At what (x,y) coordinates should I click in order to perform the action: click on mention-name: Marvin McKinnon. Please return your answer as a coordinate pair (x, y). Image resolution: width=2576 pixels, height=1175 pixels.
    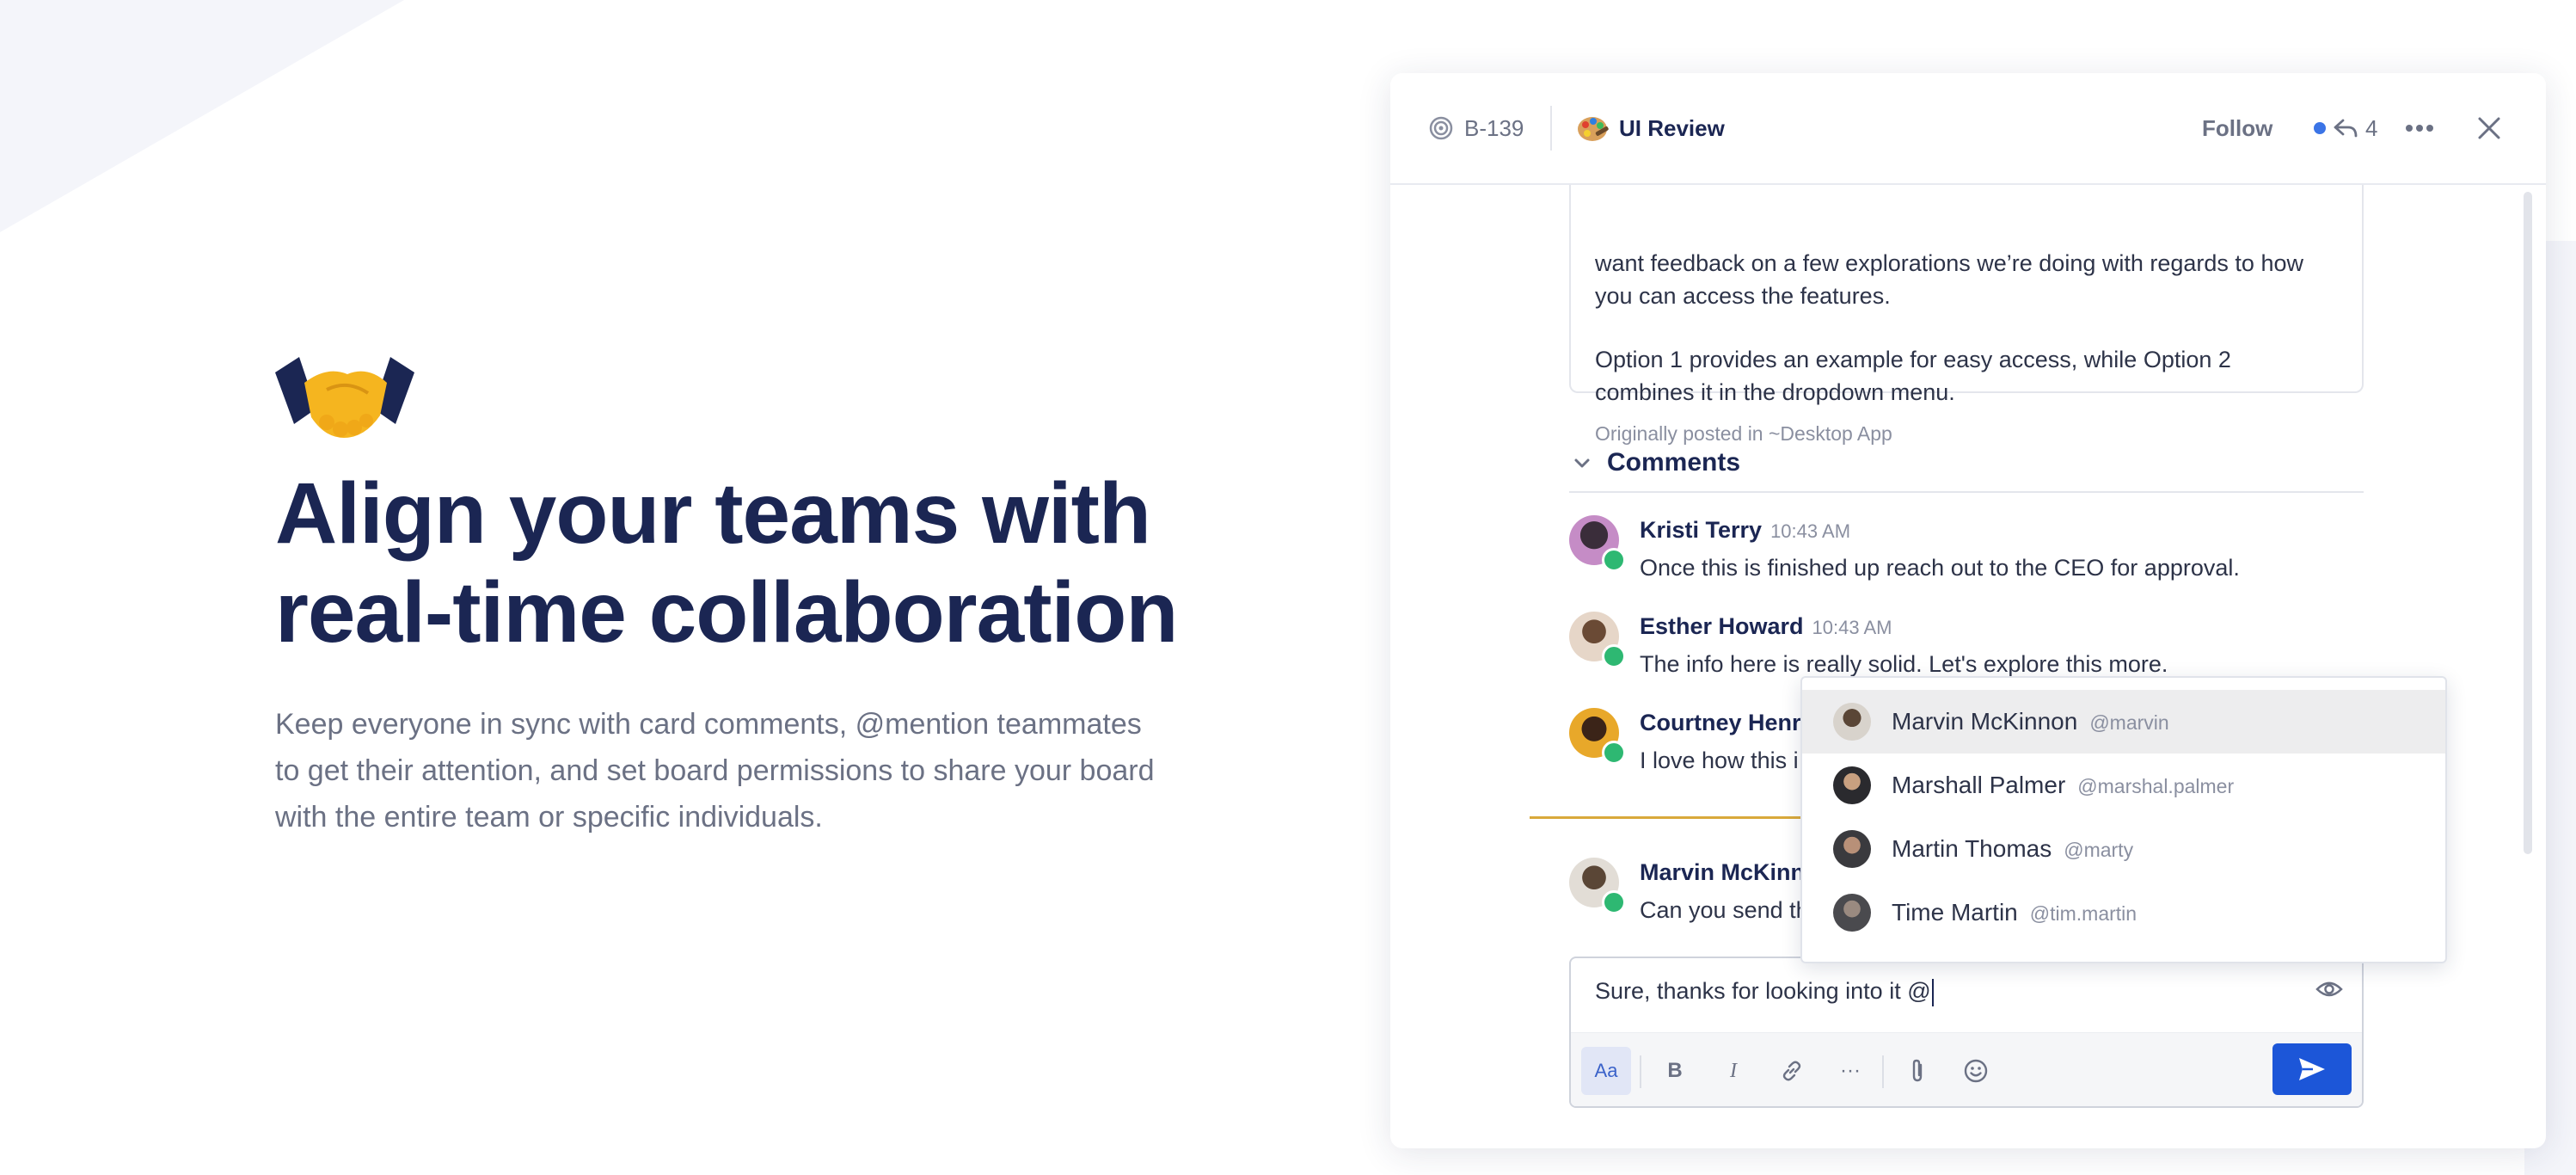
    Looking at the image, I should click on (1985, 721).